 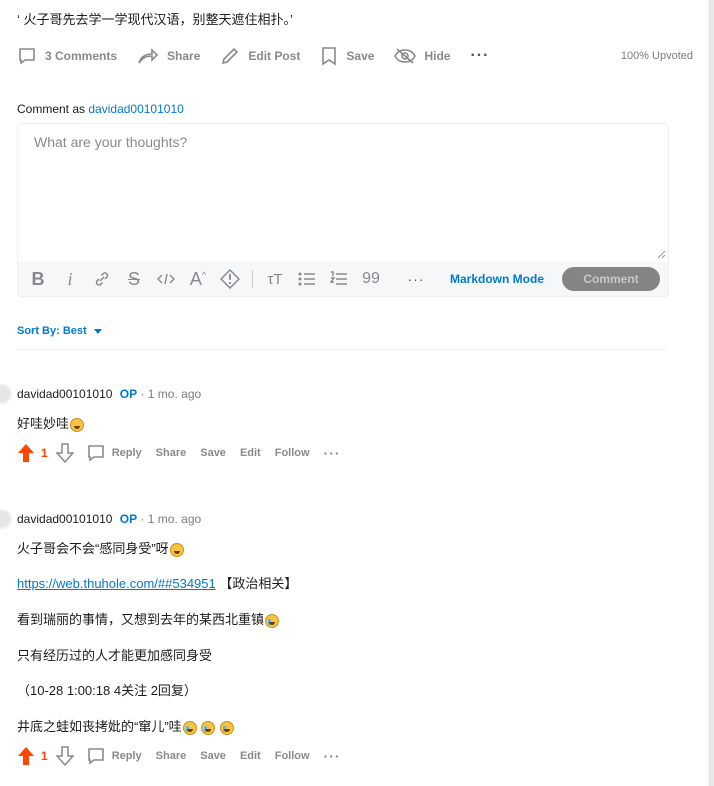 I want to click on numbered-list-button, so click(x=339, y=279).